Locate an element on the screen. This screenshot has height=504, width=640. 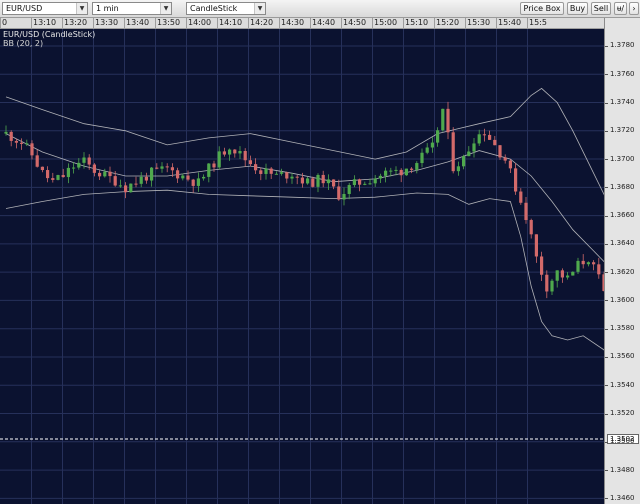
price-tick-label: 1.3560 is located at coordinates (622, 356).